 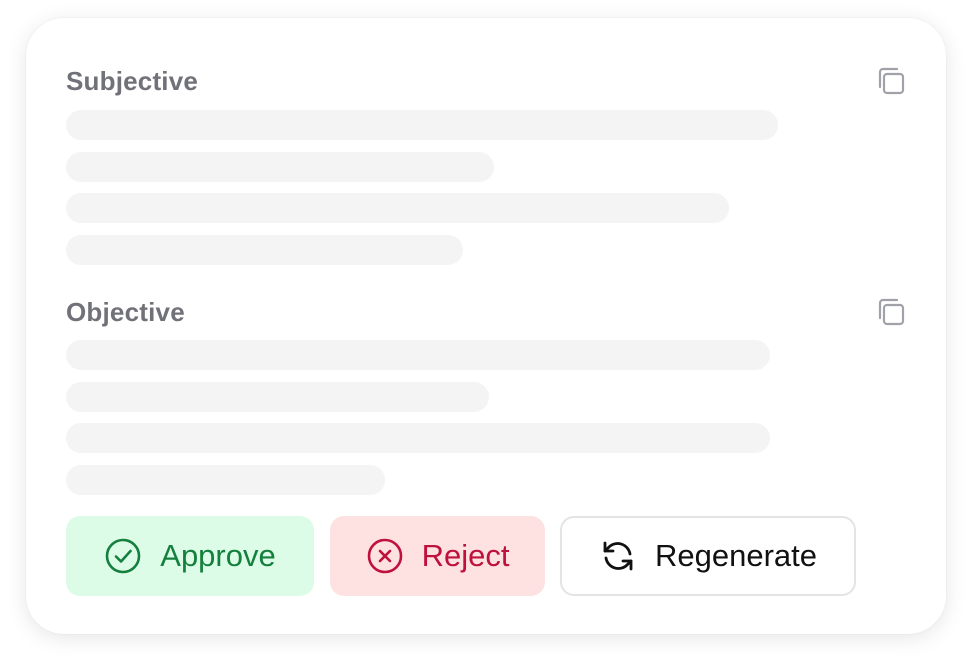 I want to click on x-circle-icon, so click(x=385, y=556).